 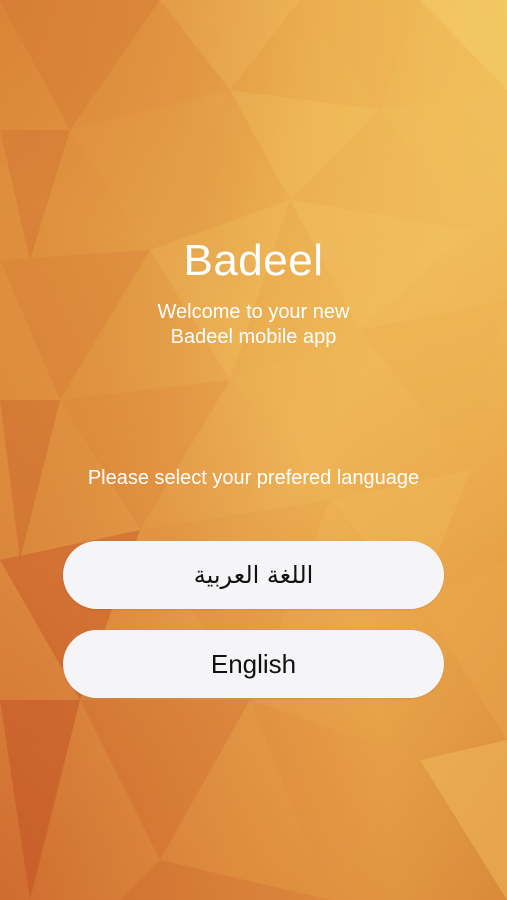 I want to click on language-prompt: Please select your prefered language, so click(x=253, y=478).